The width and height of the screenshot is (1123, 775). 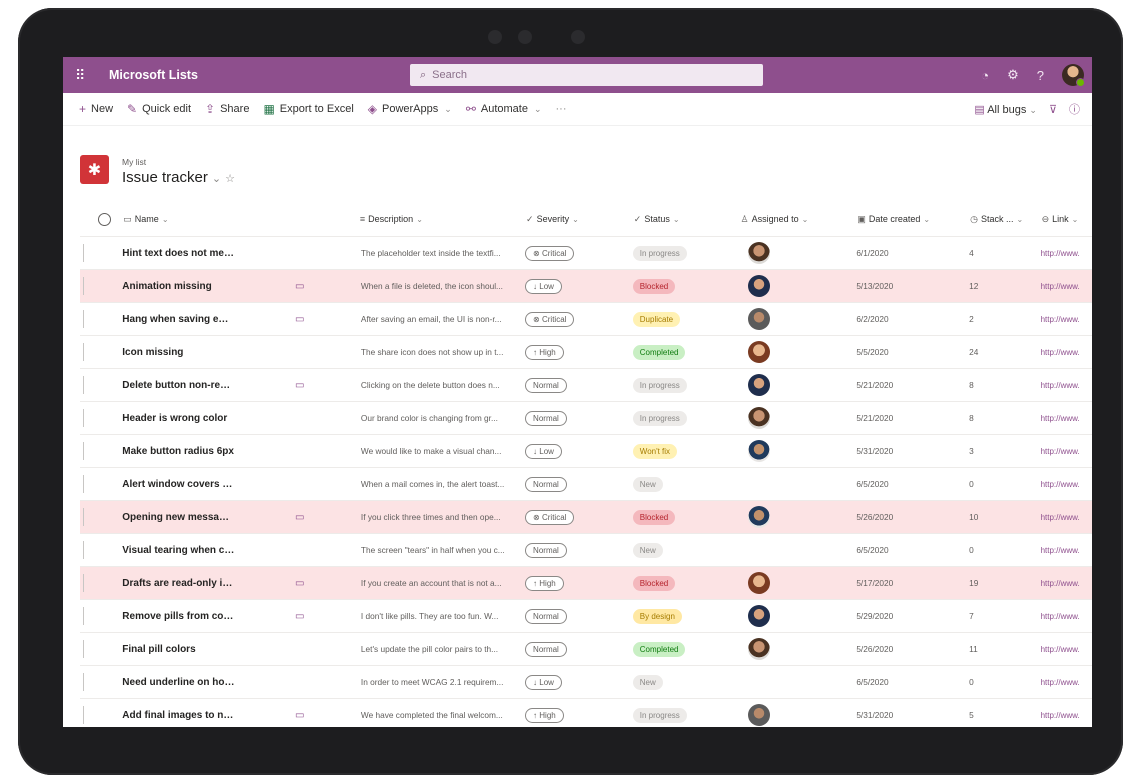 I want to click on help-icon: ?, so click(x=1040, y=75).